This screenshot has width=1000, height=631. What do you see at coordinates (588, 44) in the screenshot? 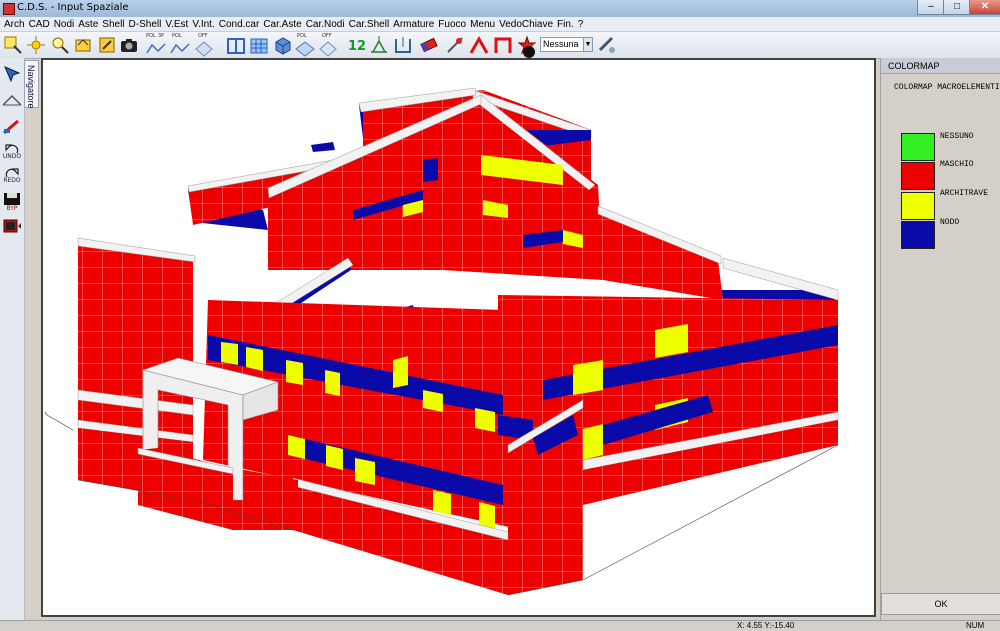
I see `chevron-down-icon: ▼` at bounding box center [588, 44].